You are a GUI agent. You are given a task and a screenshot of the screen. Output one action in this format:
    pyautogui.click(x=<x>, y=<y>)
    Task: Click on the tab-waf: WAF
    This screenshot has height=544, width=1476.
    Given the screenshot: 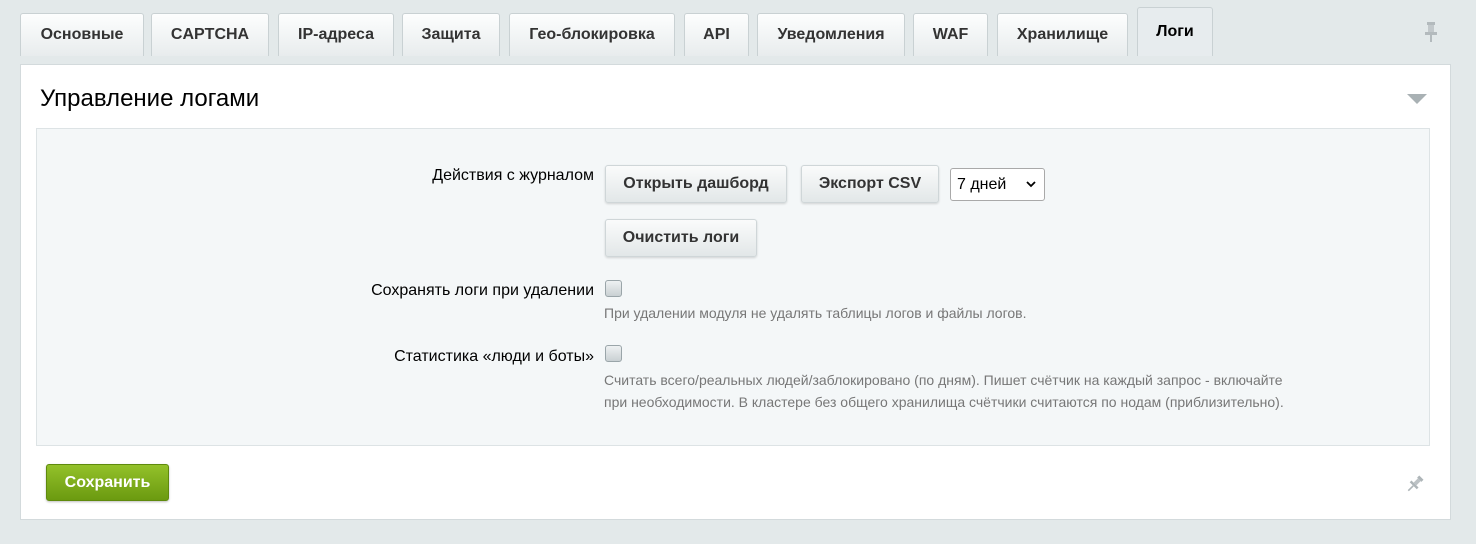 What is the action you would take?
    pyautogui.click(x=950, y=34)
    